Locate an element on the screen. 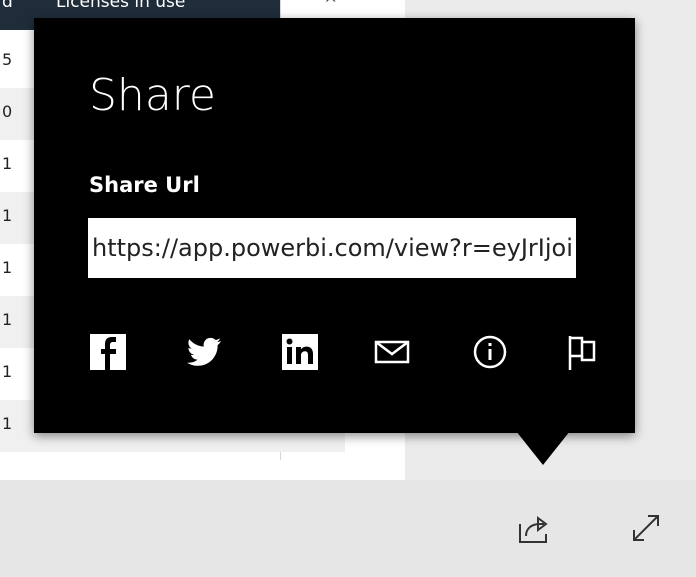 This screenshot has height=577, width=696. report-flag-button is located at coordinates (582, 352).